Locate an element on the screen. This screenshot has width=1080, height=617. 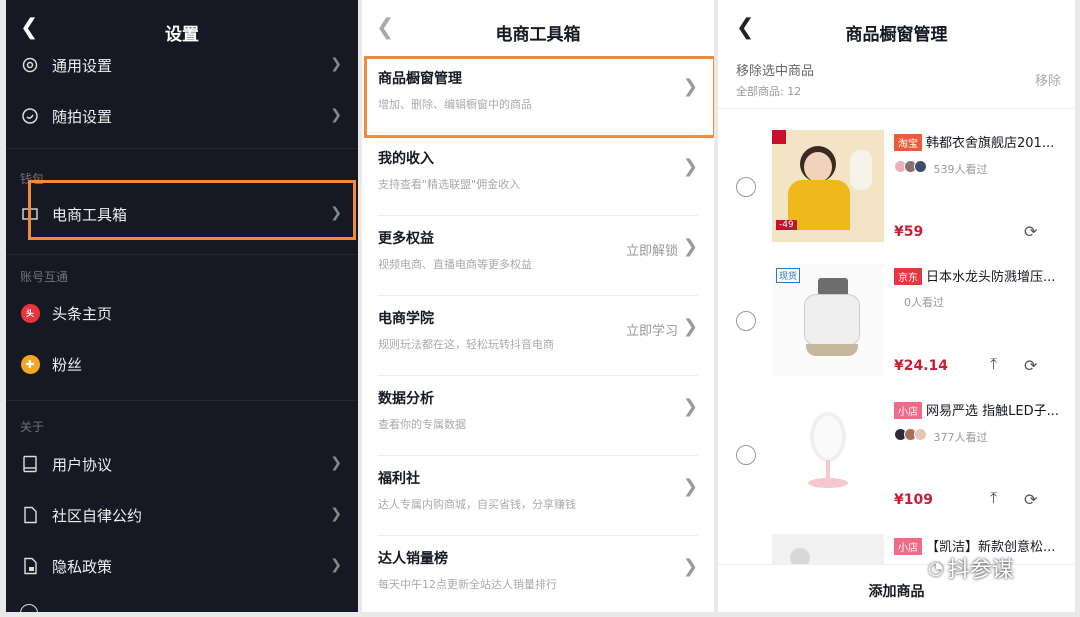
bottom-bar: 添加商品 is located at coordinates (896, 588).